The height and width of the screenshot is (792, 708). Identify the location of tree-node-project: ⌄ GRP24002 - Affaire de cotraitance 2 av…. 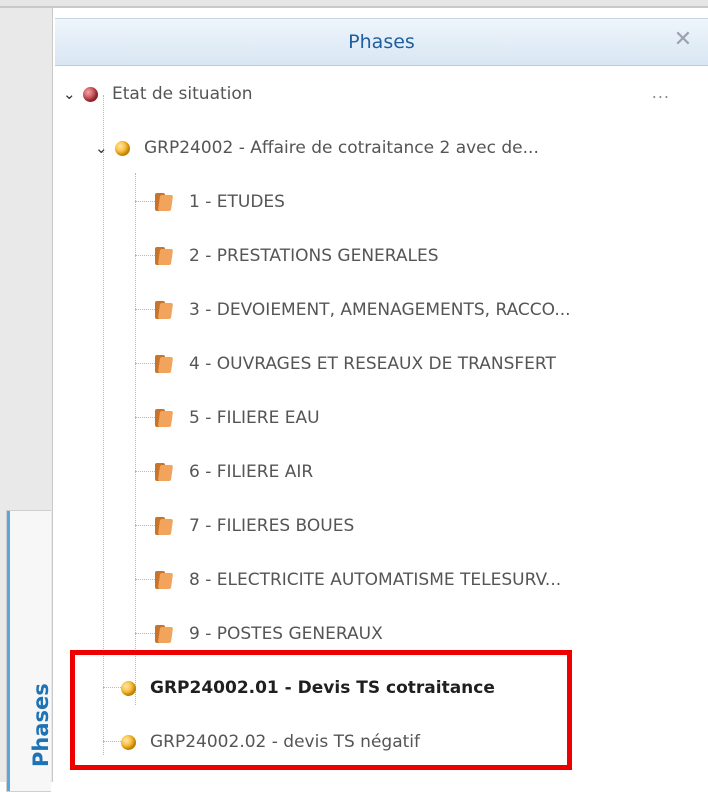
(317, 148).